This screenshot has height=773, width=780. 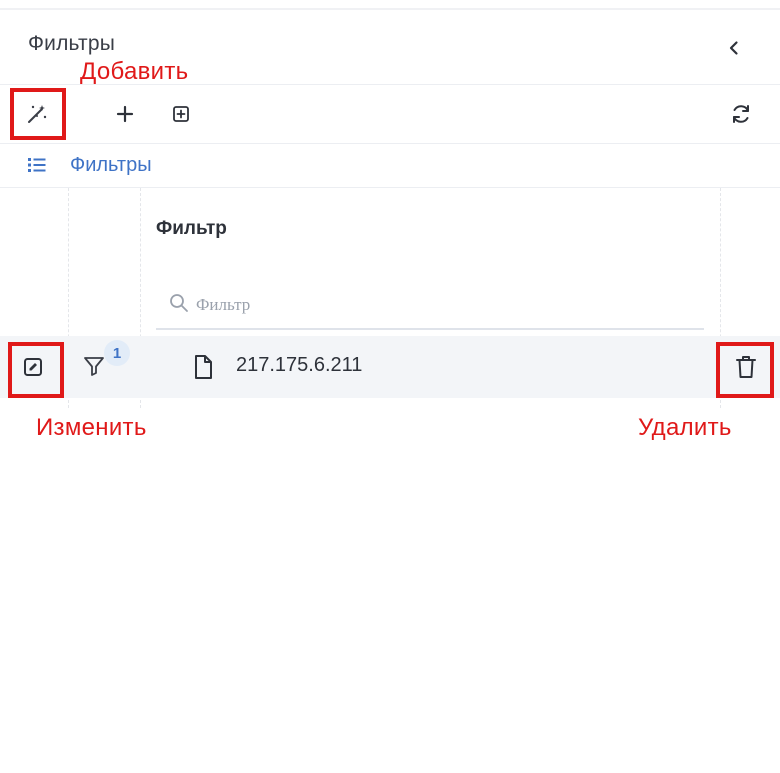 What do you see at coordinates (72, 43) in the screenshot?
I see `panel-title: Фильтры` at bounding box center [72, 43].